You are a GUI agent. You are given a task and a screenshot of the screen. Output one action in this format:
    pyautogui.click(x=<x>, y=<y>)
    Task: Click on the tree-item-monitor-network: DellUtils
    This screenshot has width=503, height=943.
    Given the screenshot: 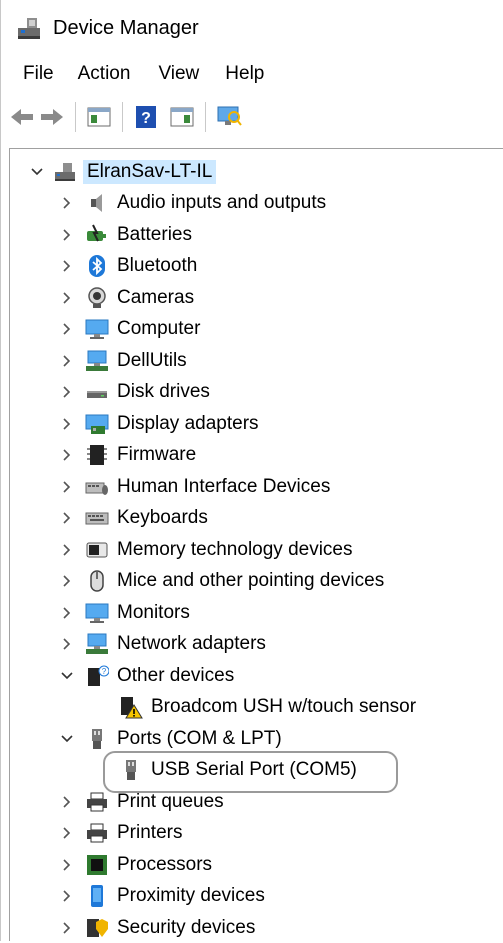 What is the action you would take?
    pyautogui.click(x=123, y=361)
    